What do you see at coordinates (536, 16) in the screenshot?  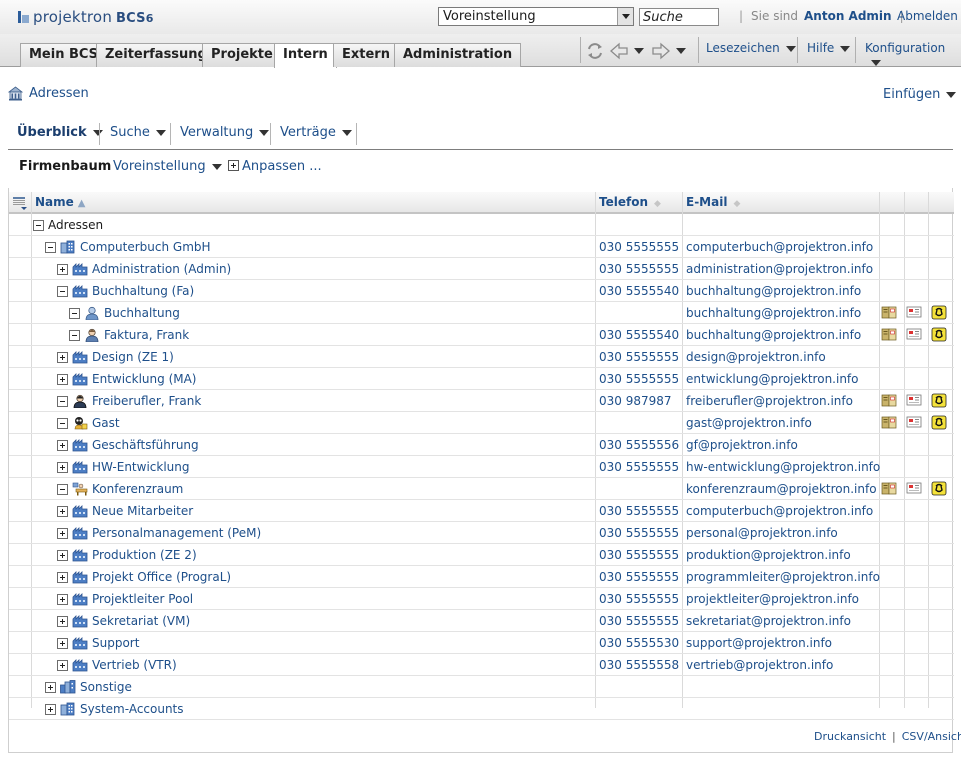 I see `preset-select: Voreinstellung` at bounding box center [536, 16].